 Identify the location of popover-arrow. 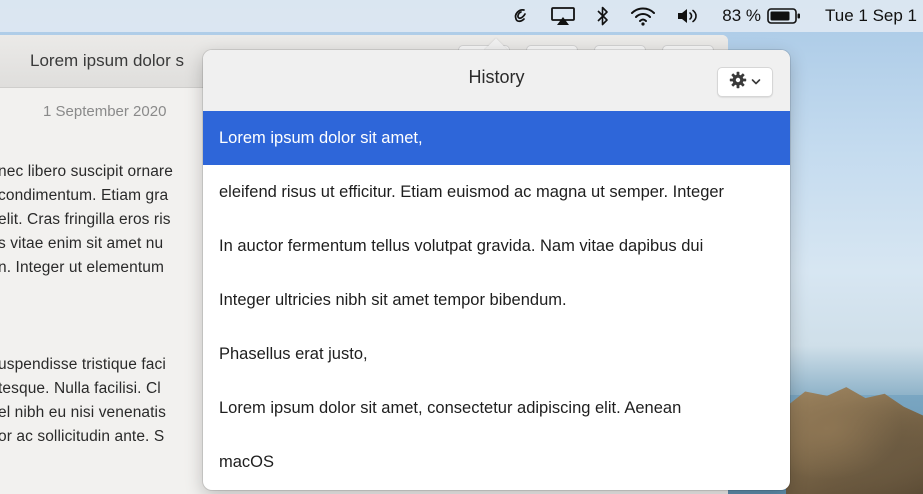
(496, 43).